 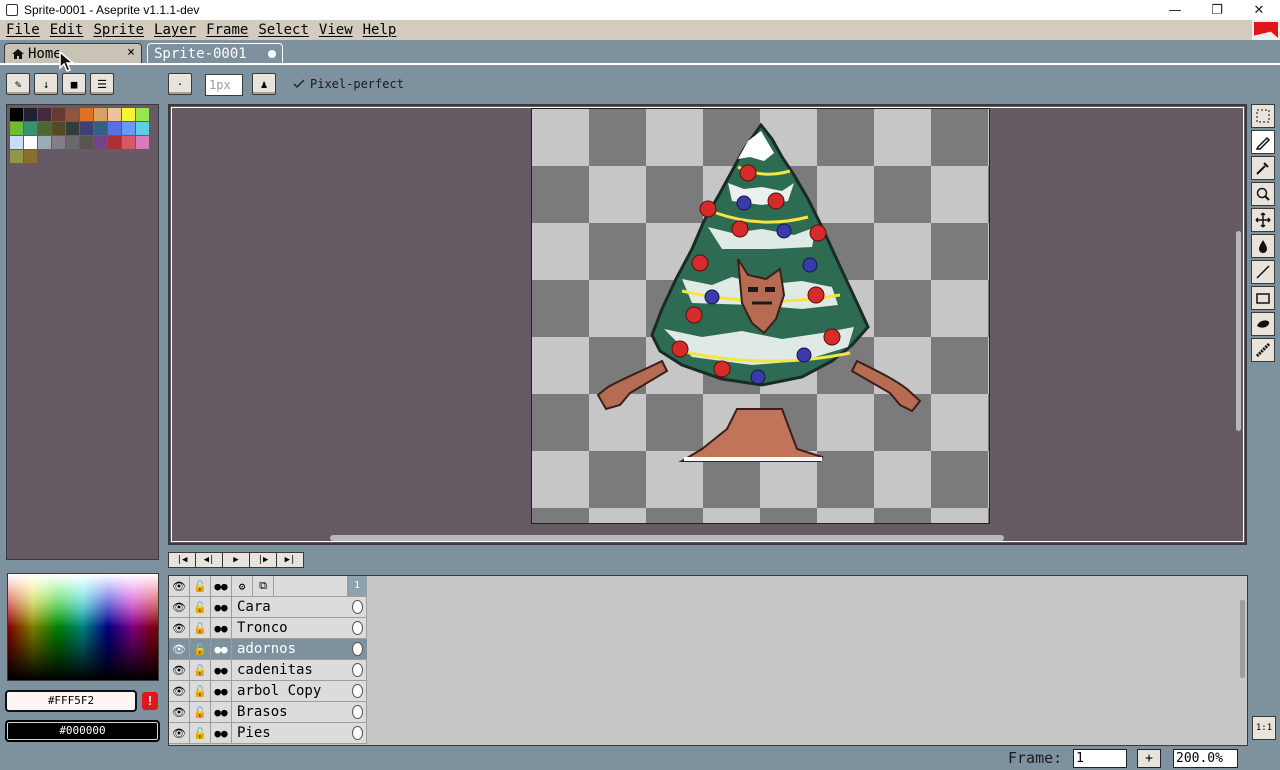 What do you see at coordinates (268, 670) in the screenshot?
I see `layer-row: 👁 🔓 ●● cadenitas` at bounding box center [268, 670].